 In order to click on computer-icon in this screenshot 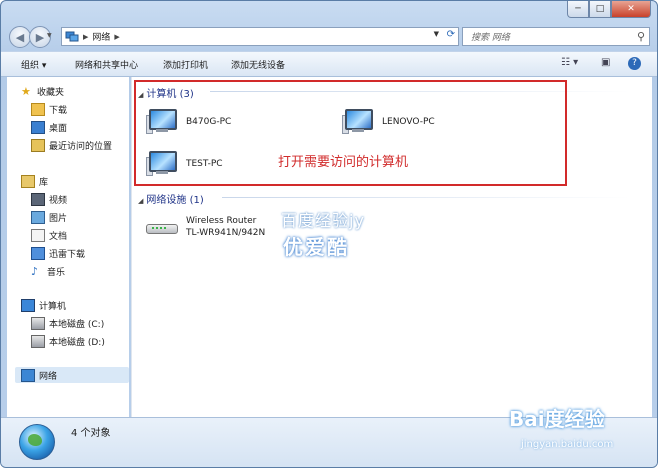, I will do `click(28, 305)`.